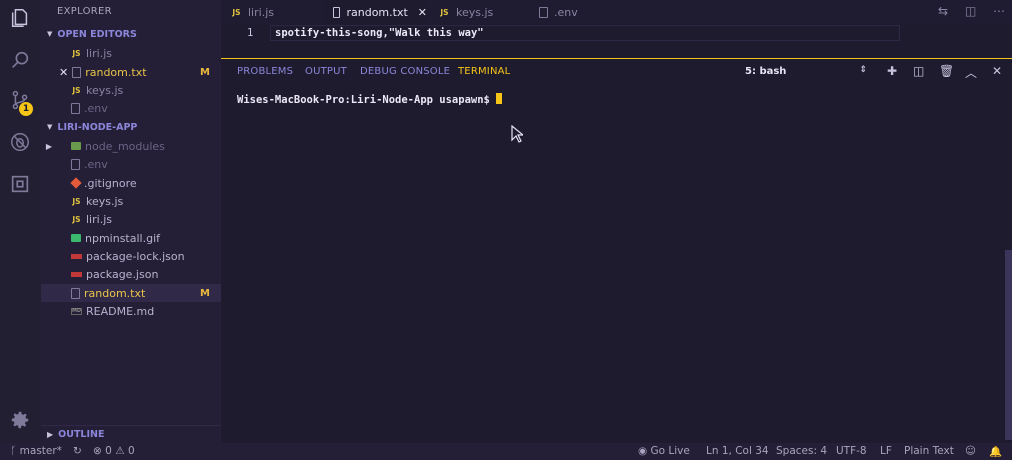 This screenshot has width=1012, height=460. What do you see at coordinates (76, 146) in the screenshot?
I see `folder-icon` at bounding box center [76, 146].